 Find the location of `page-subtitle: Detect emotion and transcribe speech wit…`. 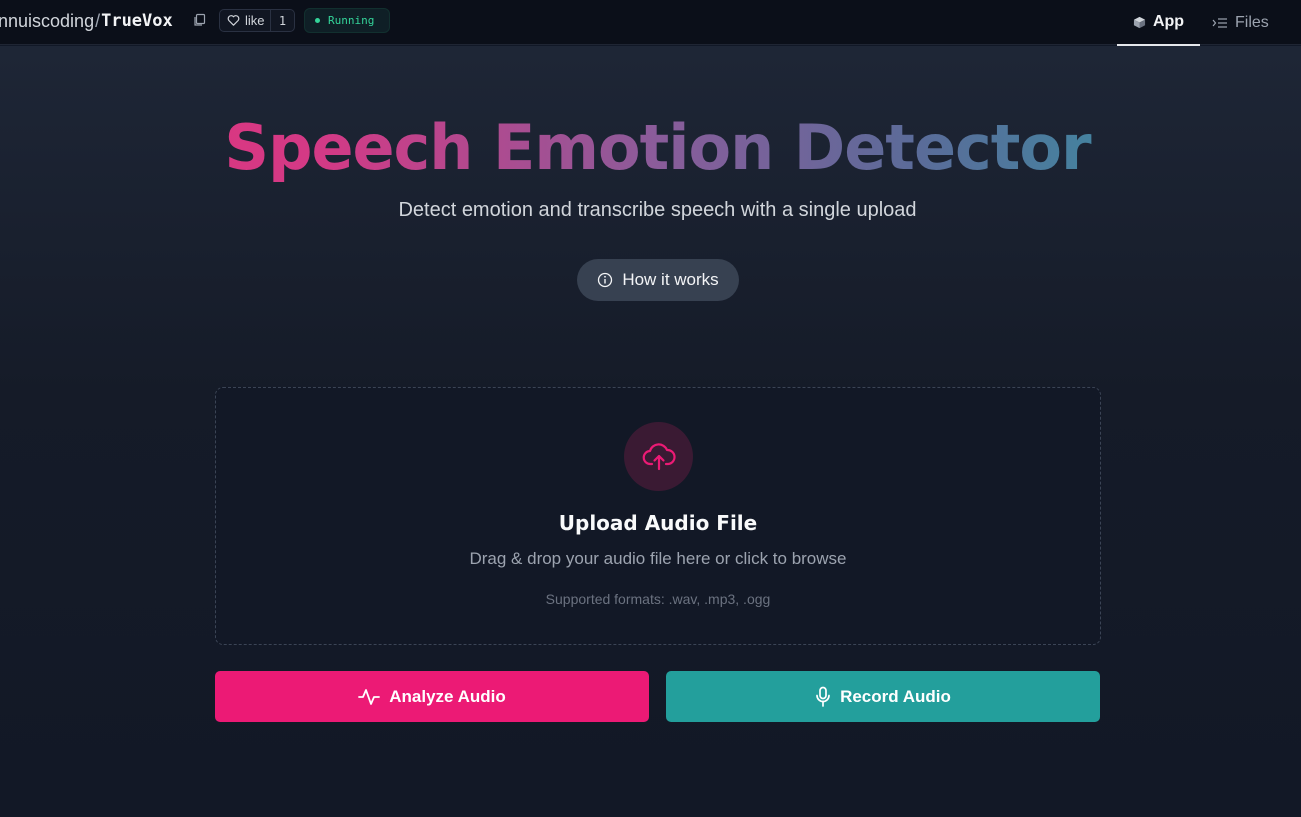

page-subtitle: Detect emotion and transcribe speech wit… is located at coordinates (657, 210).